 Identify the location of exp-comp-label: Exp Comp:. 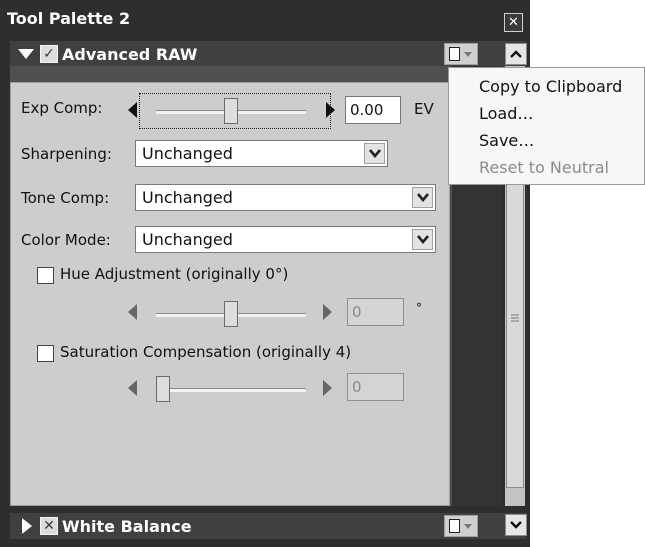
(62, 108).